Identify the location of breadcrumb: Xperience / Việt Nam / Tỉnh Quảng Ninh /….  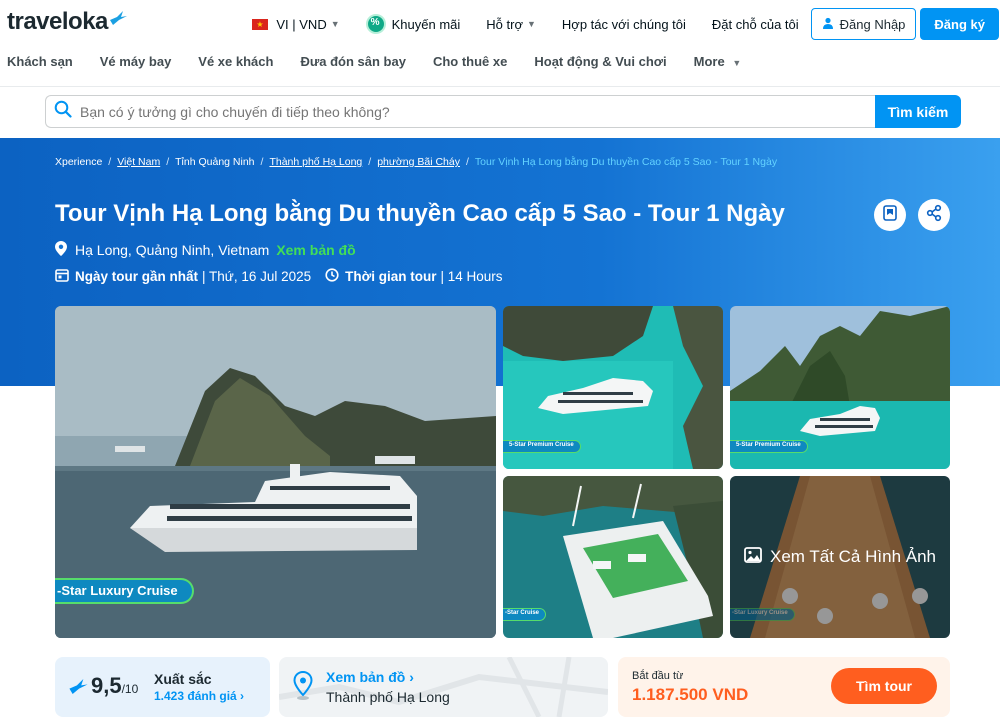
(416, 162).